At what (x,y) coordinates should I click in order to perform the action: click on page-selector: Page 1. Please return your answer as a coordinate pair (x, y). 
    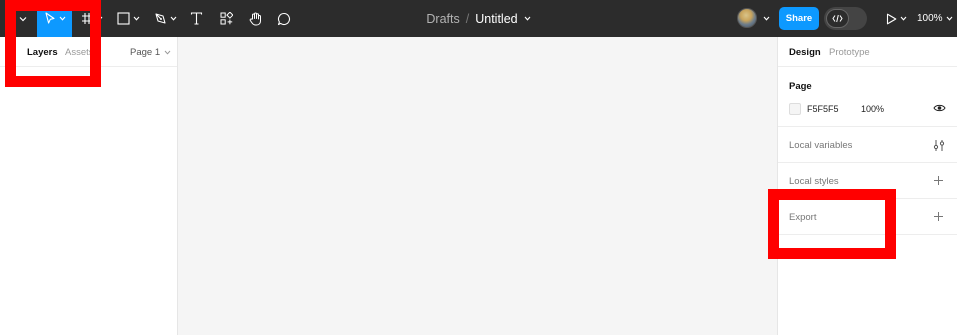
    Looking at the image, I should click on (150, 52).